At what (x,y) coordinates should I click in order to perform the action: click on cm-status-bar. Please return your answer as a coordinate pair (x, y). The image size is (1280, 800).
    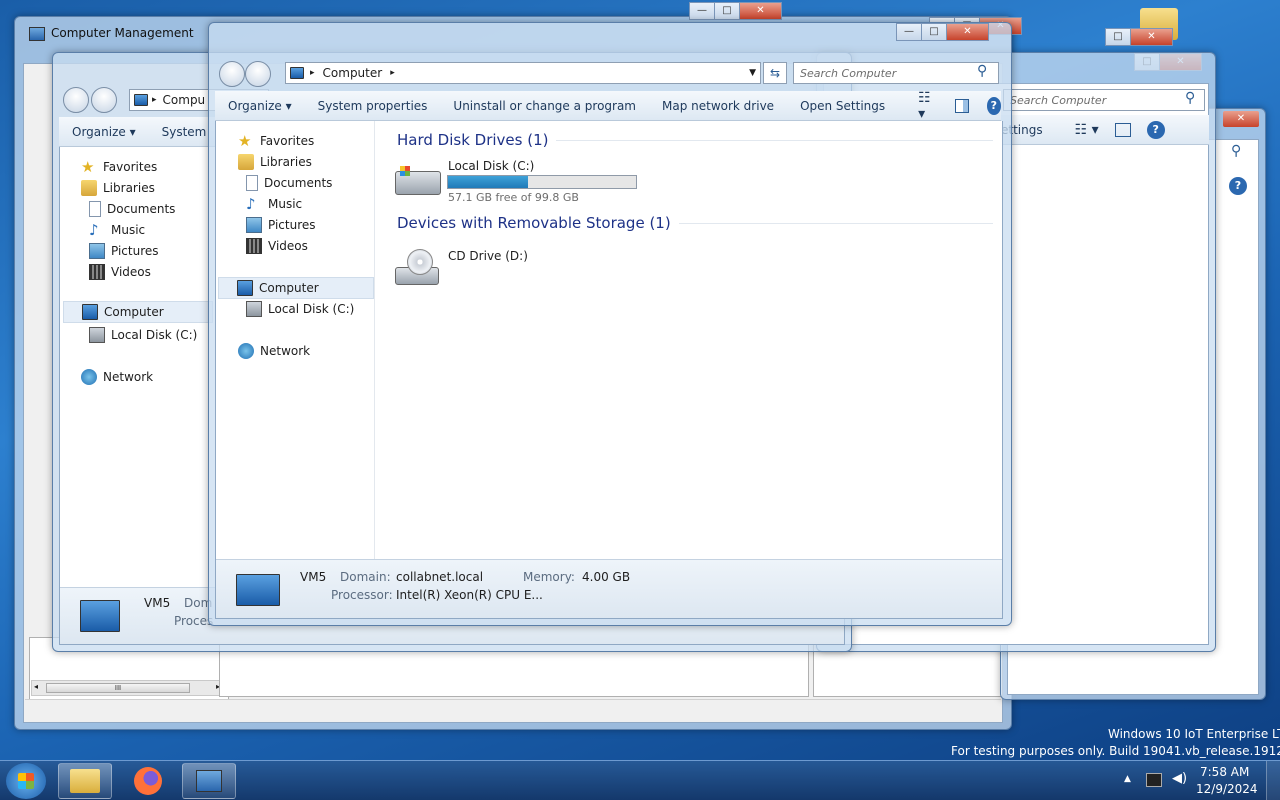
    Looking at the image, I should click on (513, 710).